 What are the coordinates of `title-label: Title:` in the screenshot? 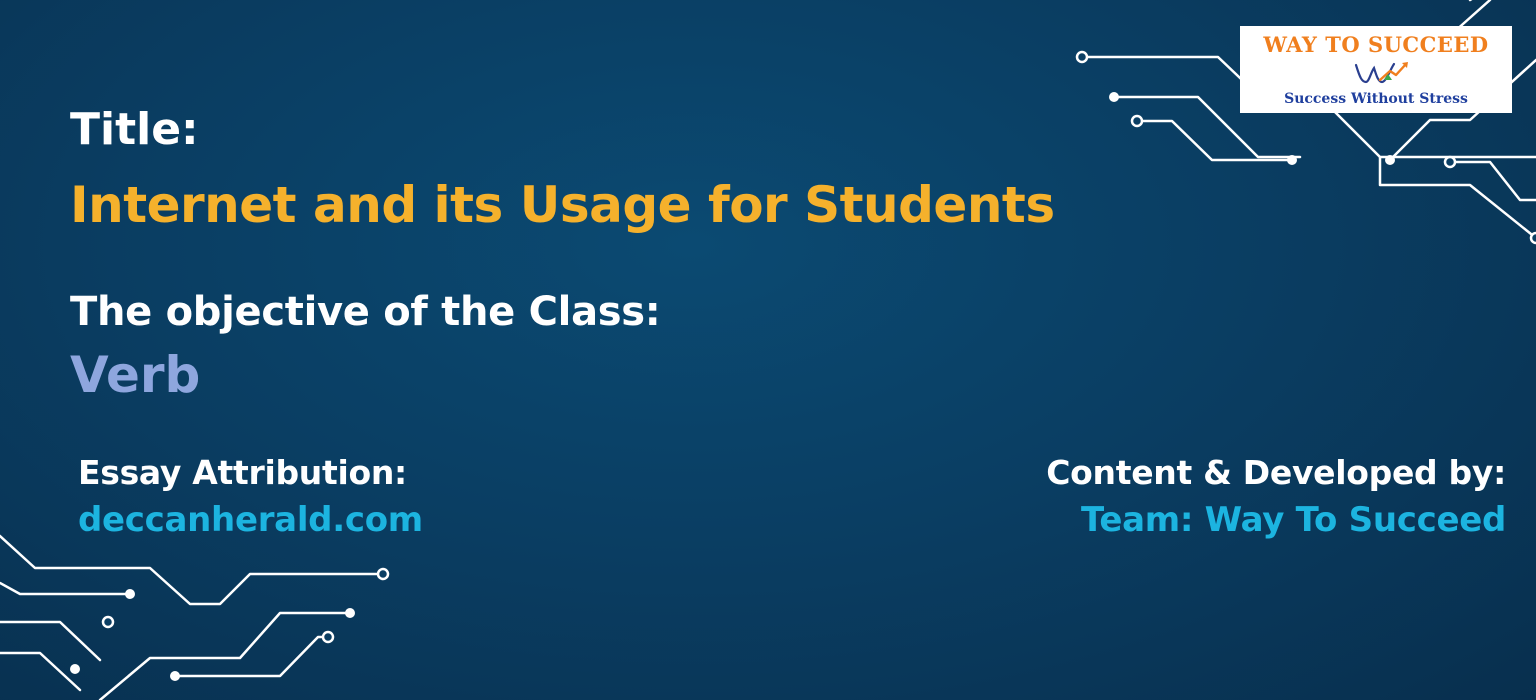 It's located at (134, 129).